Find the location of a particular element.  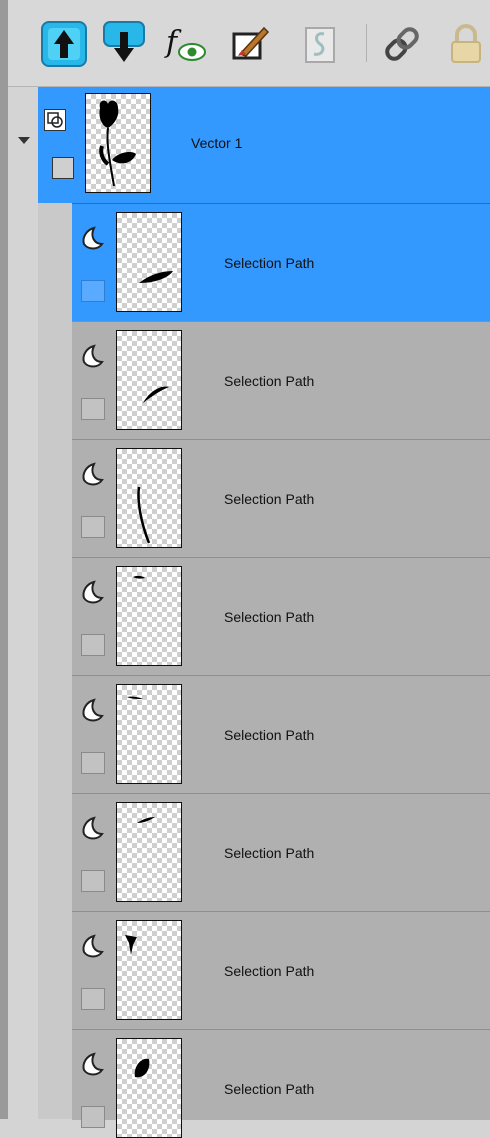

chain-link-icon is located at coordinates (402, 44).